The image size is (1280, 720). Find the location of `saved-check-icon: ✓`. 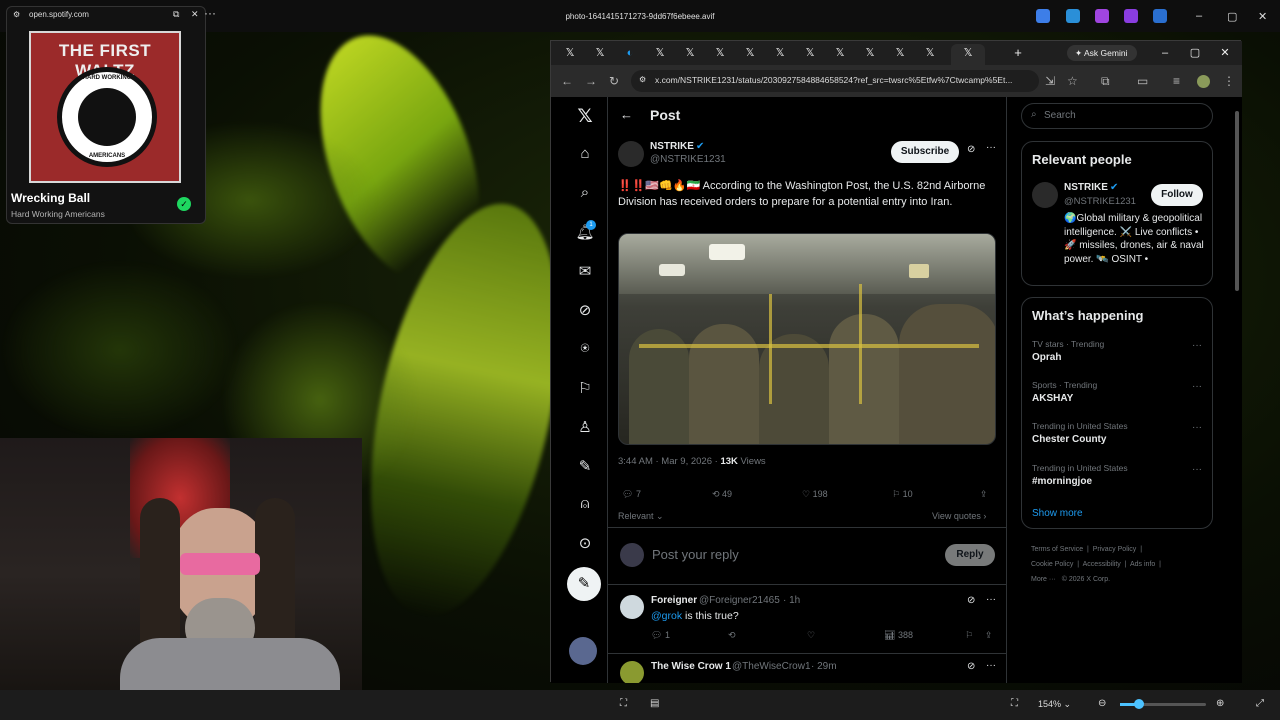

saved-check-icon: ✓ is located at coordinates (184, 204).